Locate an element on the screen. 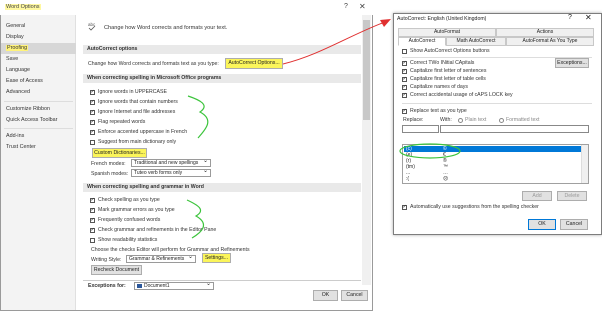  red-arrow-annotation is located at coordinates (334, 43).